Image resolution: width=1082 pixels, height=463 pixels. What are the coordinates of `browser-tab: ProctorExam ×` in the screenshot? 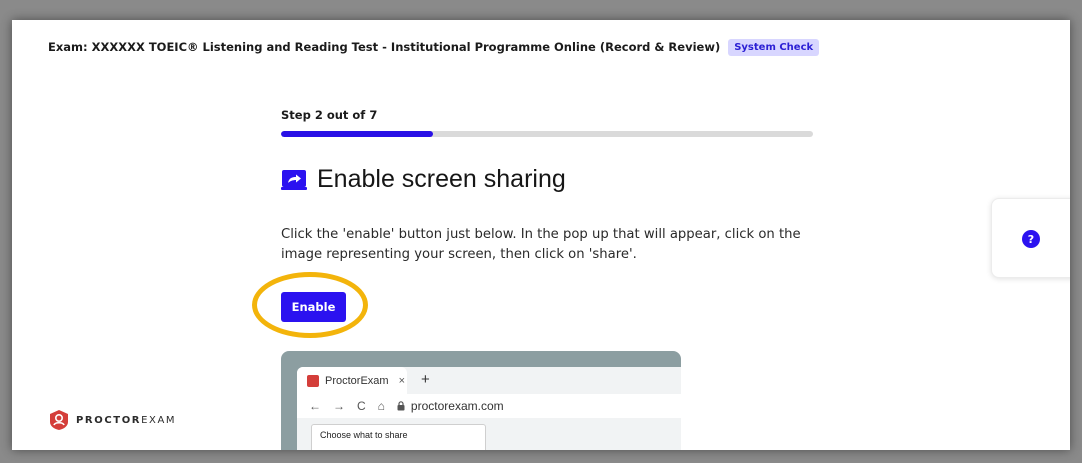 It's located at (352, 380).